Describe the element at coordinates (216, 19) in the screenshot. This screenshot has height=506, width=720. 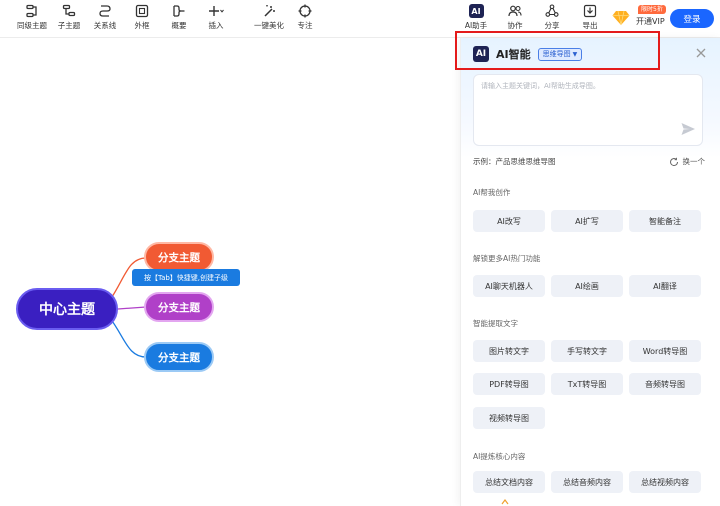
I see `insert-button: 插入` at that location.